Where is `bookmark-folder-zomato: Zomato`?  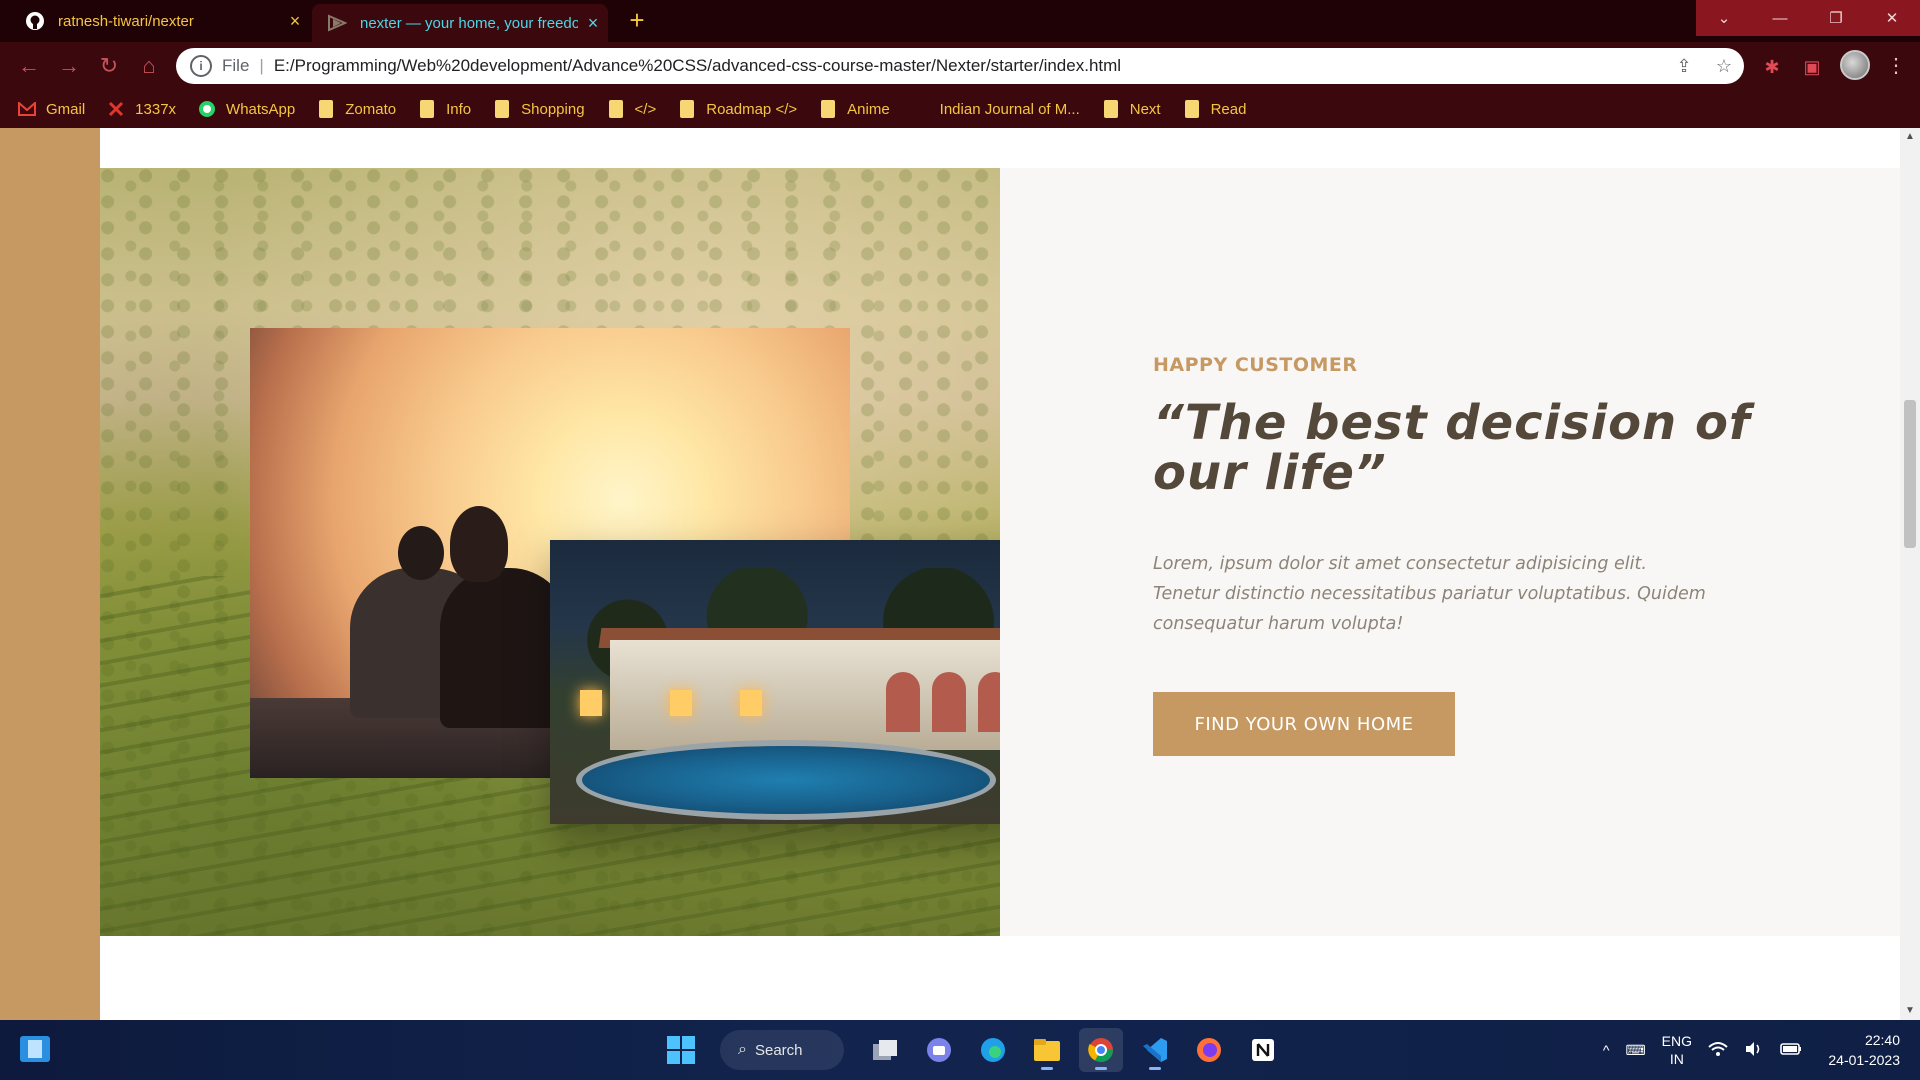
bookmark-folder-zomato: Zomato is located at coordinates (356, 109).